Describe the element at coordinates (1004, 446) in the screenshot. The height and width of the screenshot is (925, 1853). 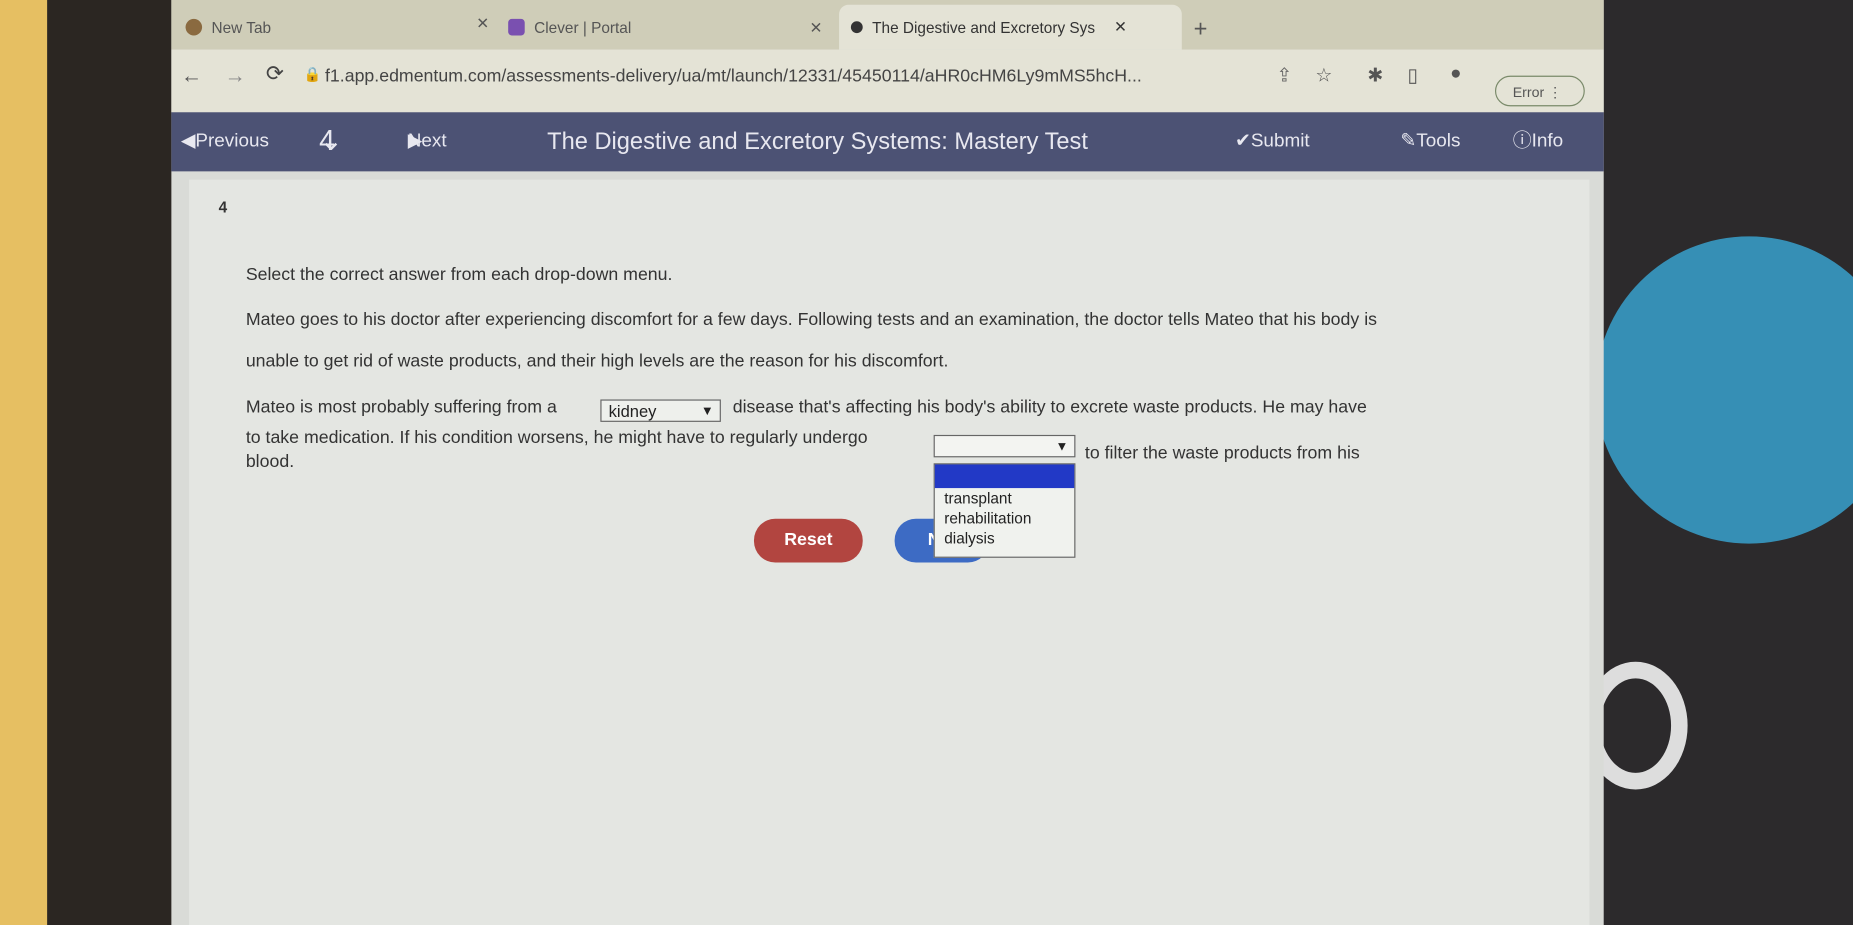
I see `dropdown-treatment: ▼` at that location.